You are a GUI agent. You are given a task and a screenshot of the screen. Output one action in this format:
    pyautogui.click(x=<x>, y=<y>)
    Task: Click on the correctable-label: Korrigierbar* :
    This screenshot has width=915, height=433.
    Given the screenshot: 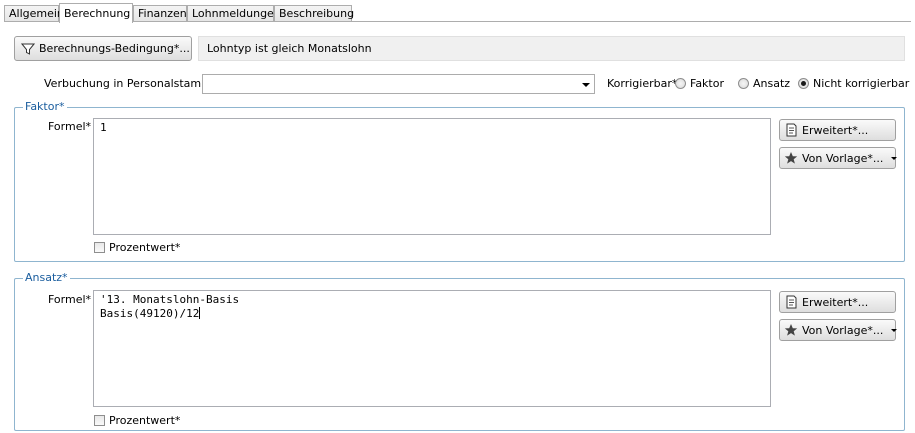 What is the action you would take?
    pyautogui.click(x=646, y=83)
    